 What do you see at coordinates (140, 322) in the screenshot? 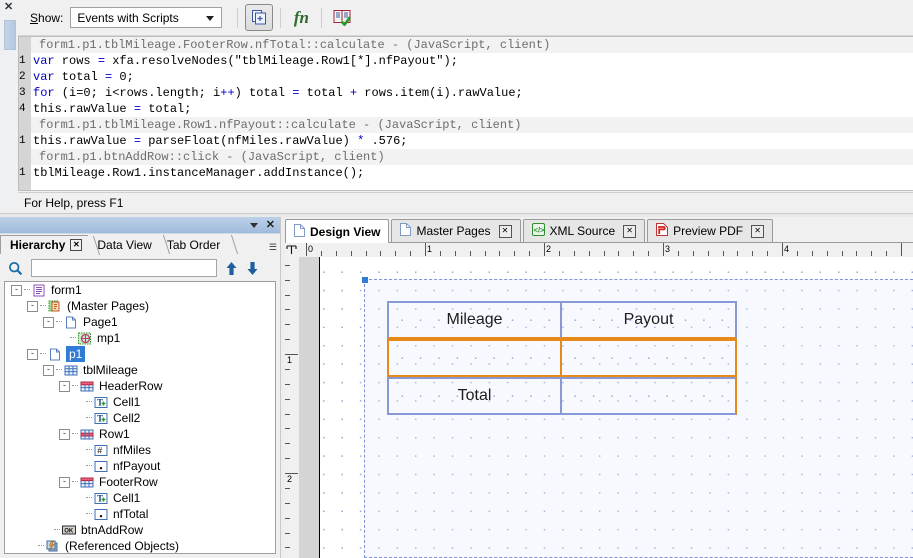
I see `tree-node-page1: - Page1` at bounding box center [140, 322].